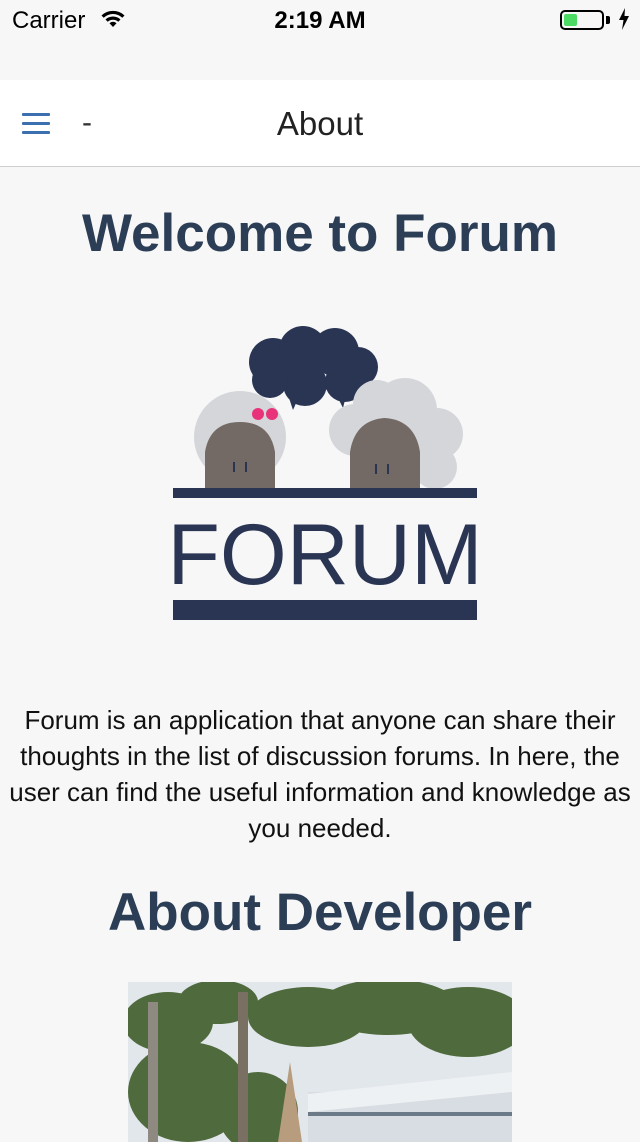  I want to click on page-title: About, so click(320, 123).